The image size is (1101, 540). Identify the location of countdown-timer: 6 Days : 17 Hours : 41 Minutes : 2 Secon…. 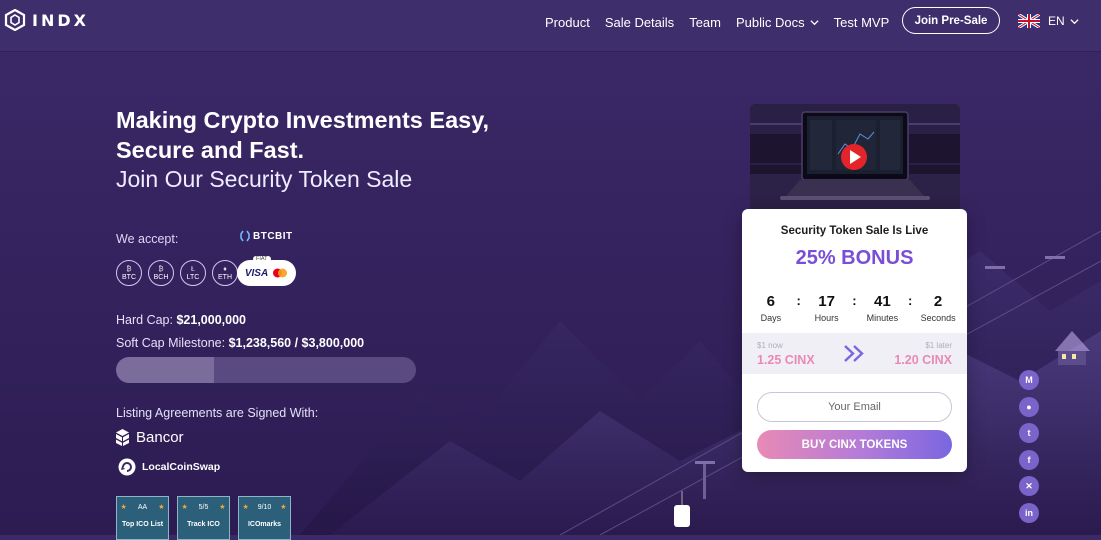
(854, 308).